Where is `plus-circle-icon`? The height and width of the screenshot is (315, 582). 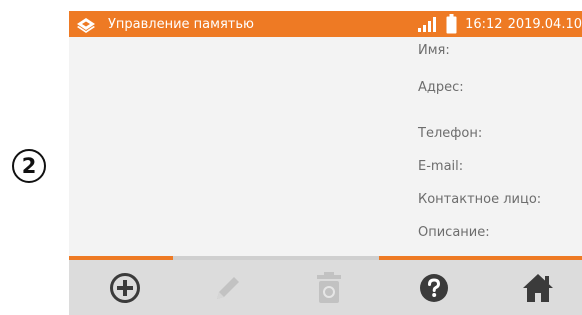
plus-circle-icon is located at coordinates (125, 288).